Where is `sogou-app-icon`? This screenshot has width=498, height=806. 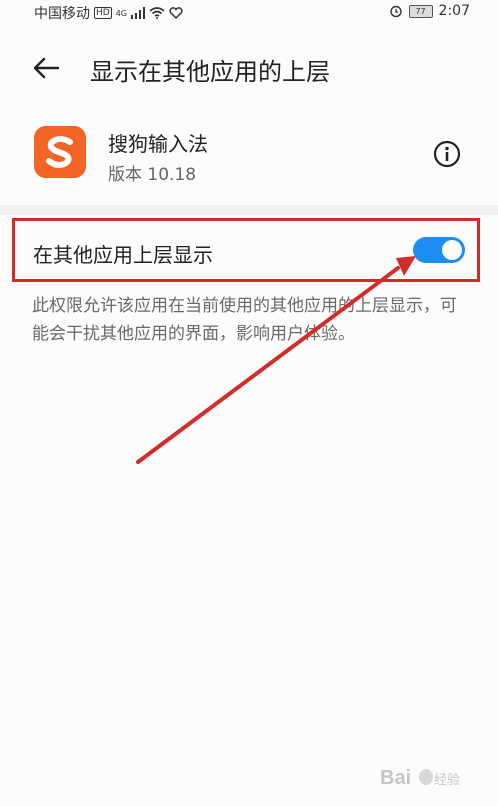 sogou-app-icon is located at coordinates (60, 152).